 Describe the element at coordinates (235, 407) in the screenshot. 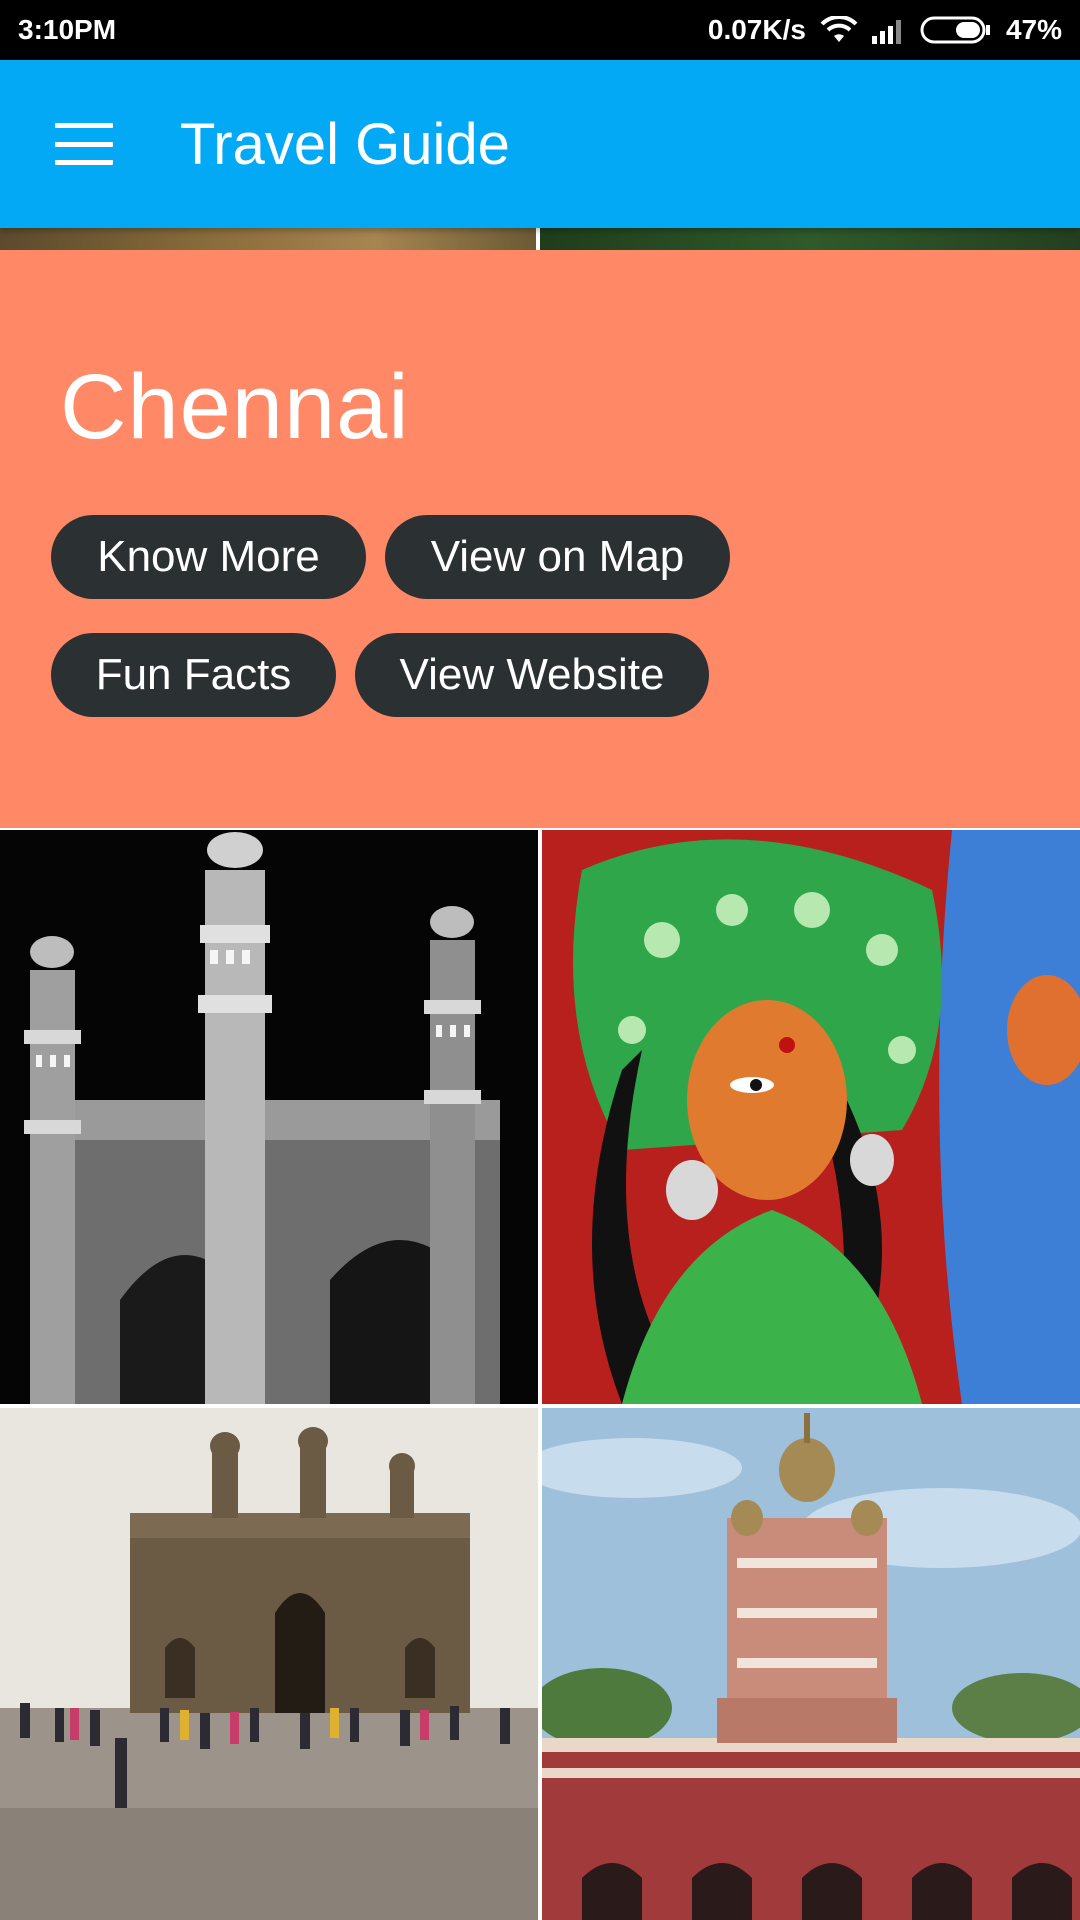

I see `city-name: Chennai` at that location.